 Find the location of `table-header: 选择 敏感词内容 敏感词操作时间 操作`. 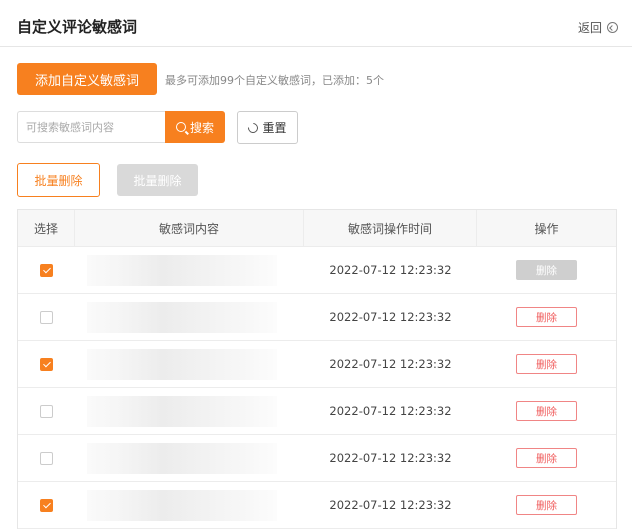

table-header: 选择 敏感词内容 敏感词操作时间 操作 is located at coordinates (317, 228).